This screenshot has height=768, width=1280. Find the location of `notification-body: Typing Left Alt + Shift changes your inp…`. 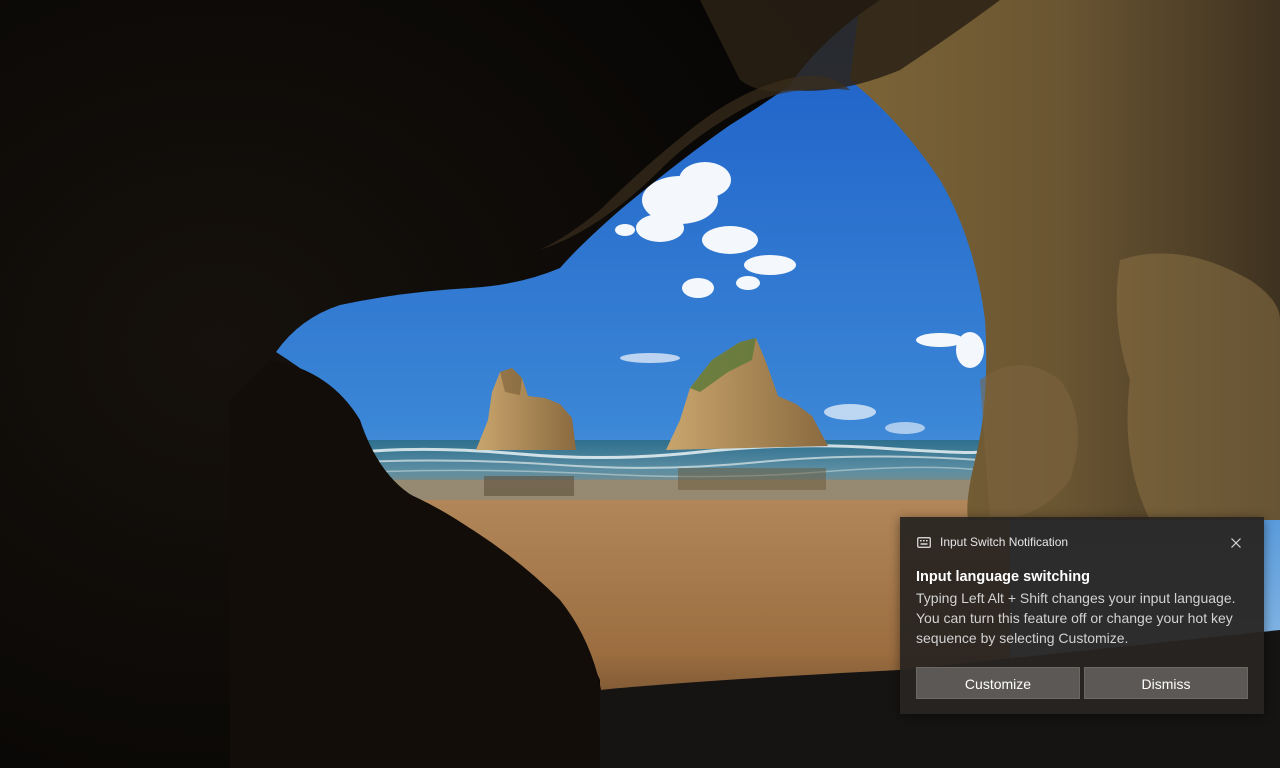

notification-body: Typing Left Alt + Shift changes your inp… is located at coordinates (1076, 618).